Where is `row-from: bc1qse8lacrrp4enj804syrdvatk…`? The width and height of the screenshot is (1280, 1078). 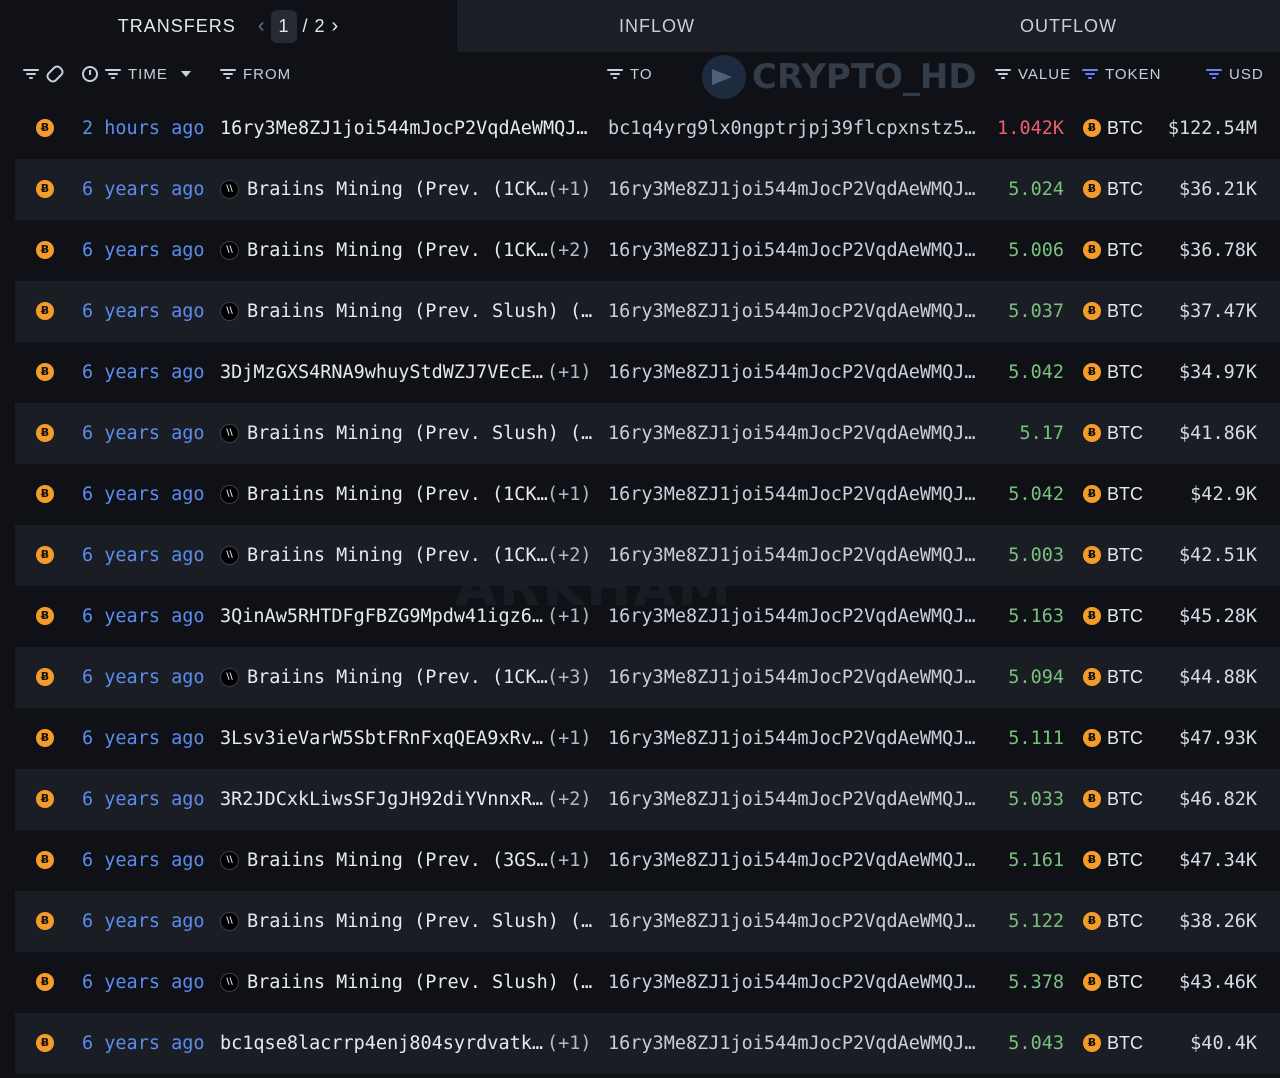
row-from: bc1qse8lacrrp4enj804syrdvatk… is located at coordinates (381, 1043).